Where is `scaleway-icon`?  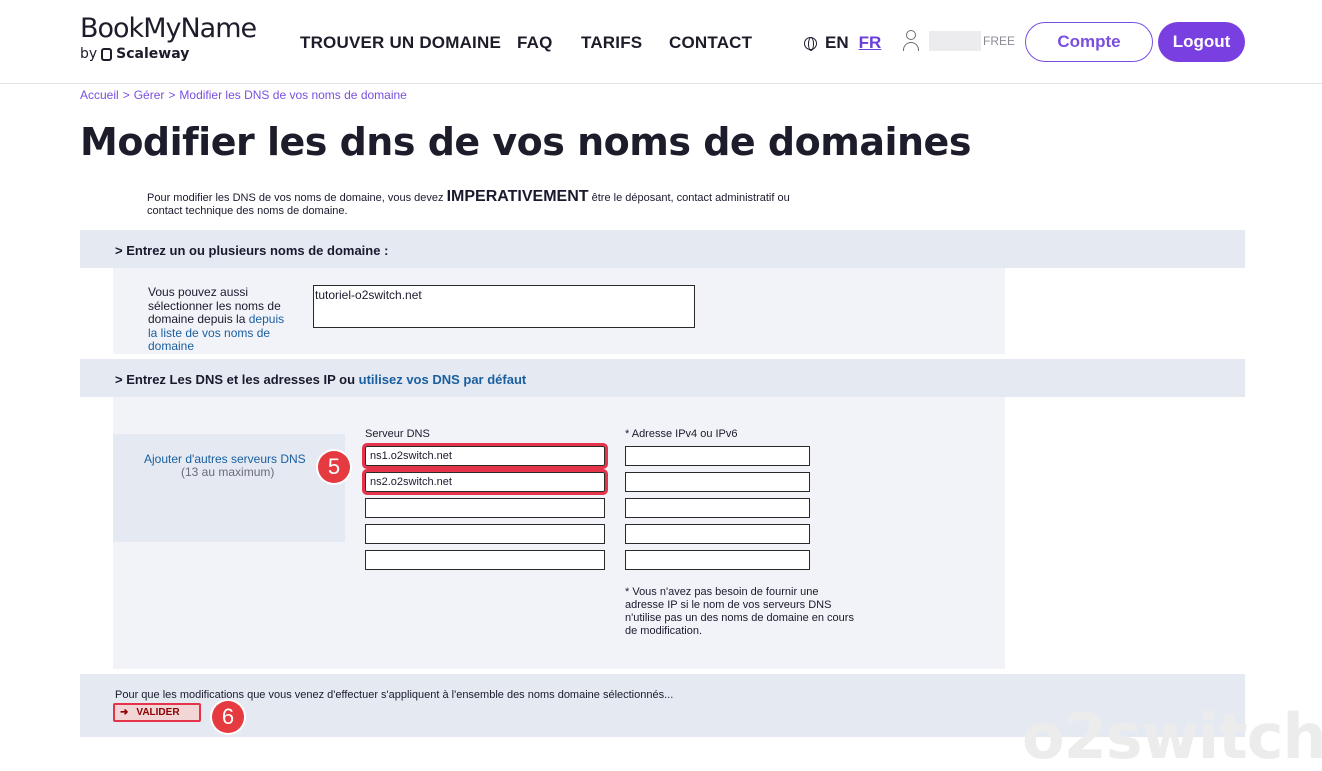 scaleway-icon is located at coordinates (107, 54).